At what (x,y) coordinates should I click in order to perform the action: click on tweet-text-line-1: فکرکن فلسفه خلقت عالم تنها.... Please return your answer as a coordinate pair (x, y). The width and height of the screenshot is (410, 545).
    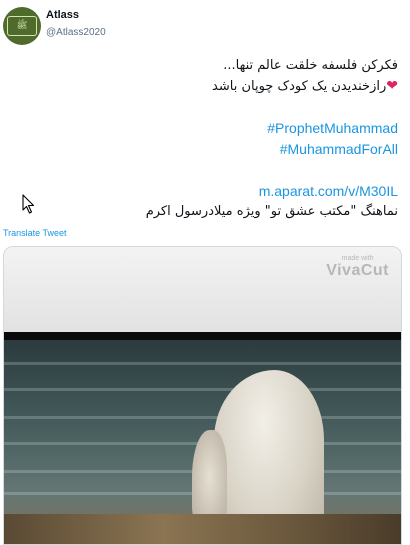
    Looking at the image, I should click on (310, 65).